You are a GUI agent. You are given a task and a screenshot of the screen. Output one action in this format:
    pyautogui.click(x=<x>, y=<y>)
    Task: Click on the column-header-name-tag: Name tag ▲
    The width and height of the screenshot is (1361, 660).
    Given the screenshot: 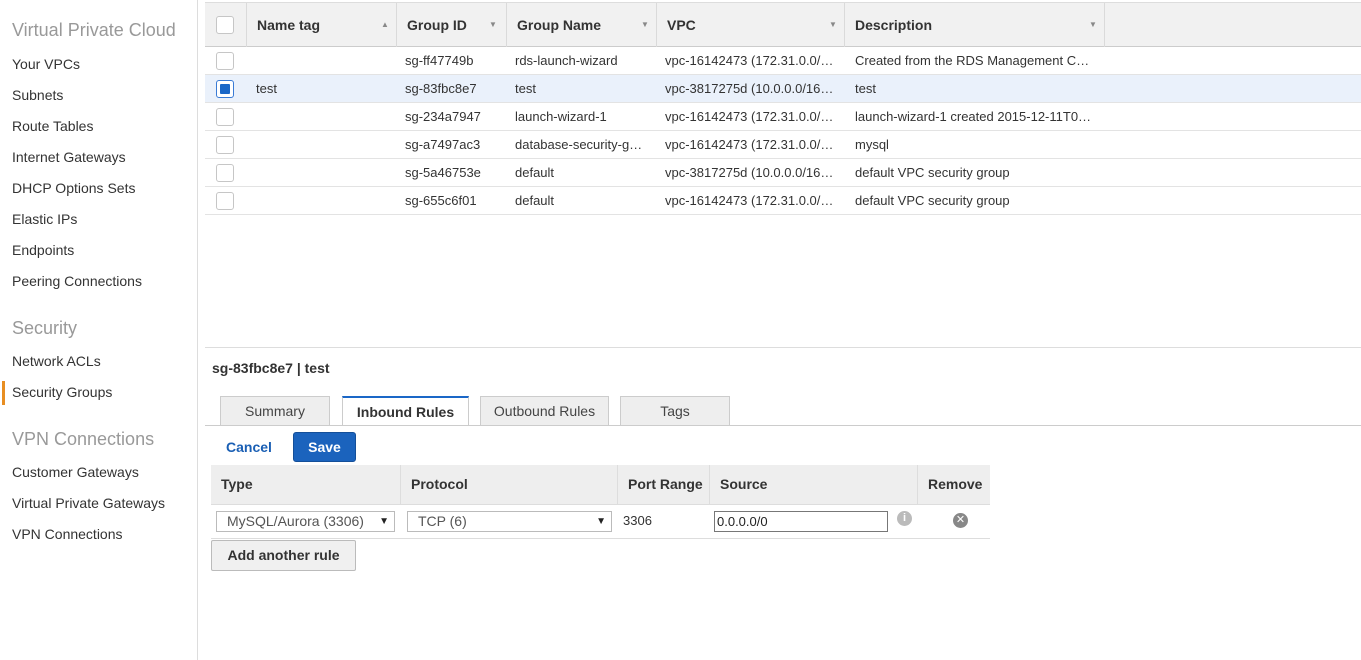 What is the action you would take?
    pyautogui.click(x=322, y=25)
    